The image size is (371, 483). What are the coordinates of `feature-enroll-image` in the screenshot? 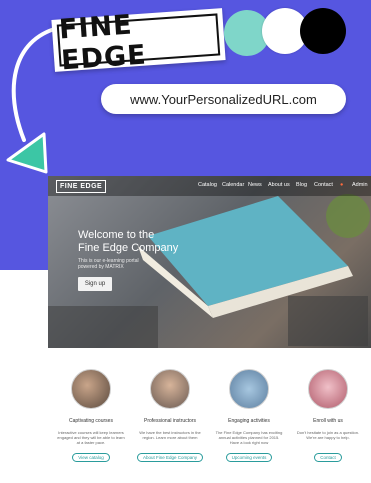 It's located at (328, 389).